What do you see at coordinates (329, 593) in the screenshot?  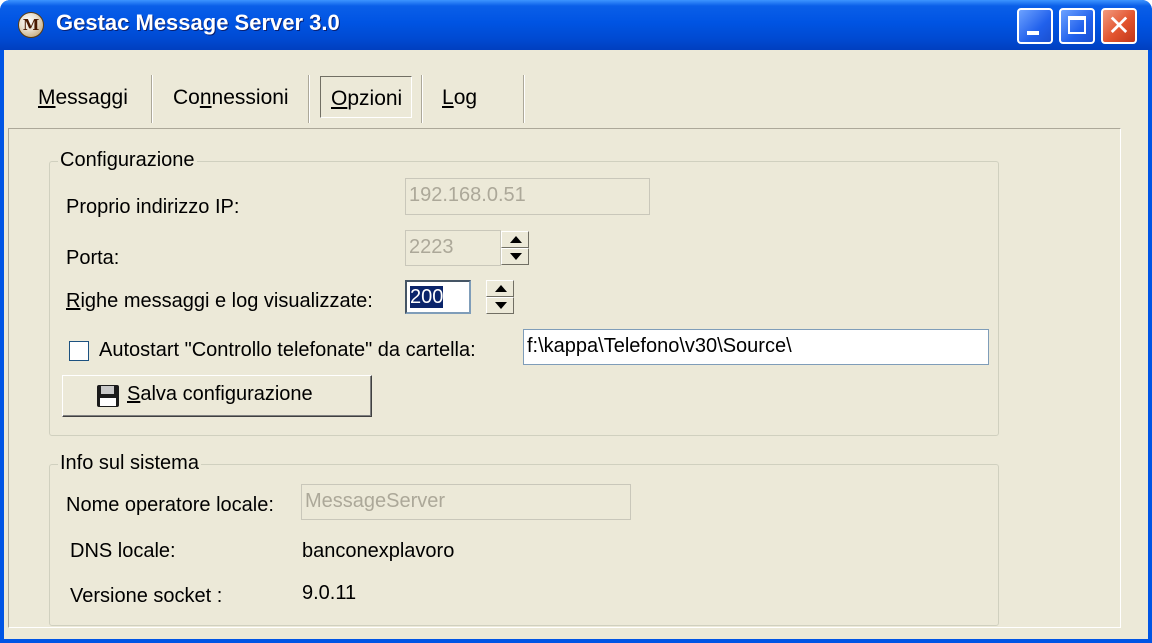 I see `socket-value: 9.0.11` at bounding box center [329, 593].